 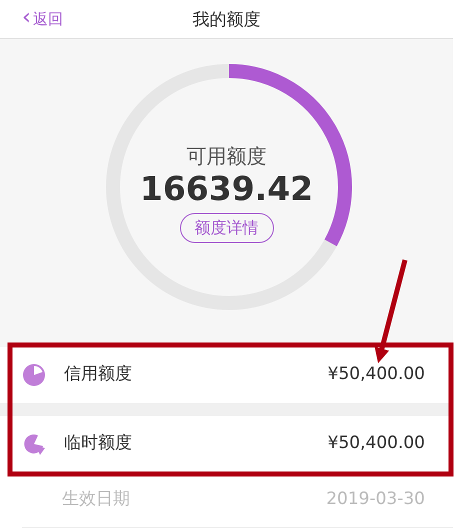 What do you see at coordinates (226, 156) in the screenshot?
I see `available-label: 可用额度` at bounding box center [226, 156].